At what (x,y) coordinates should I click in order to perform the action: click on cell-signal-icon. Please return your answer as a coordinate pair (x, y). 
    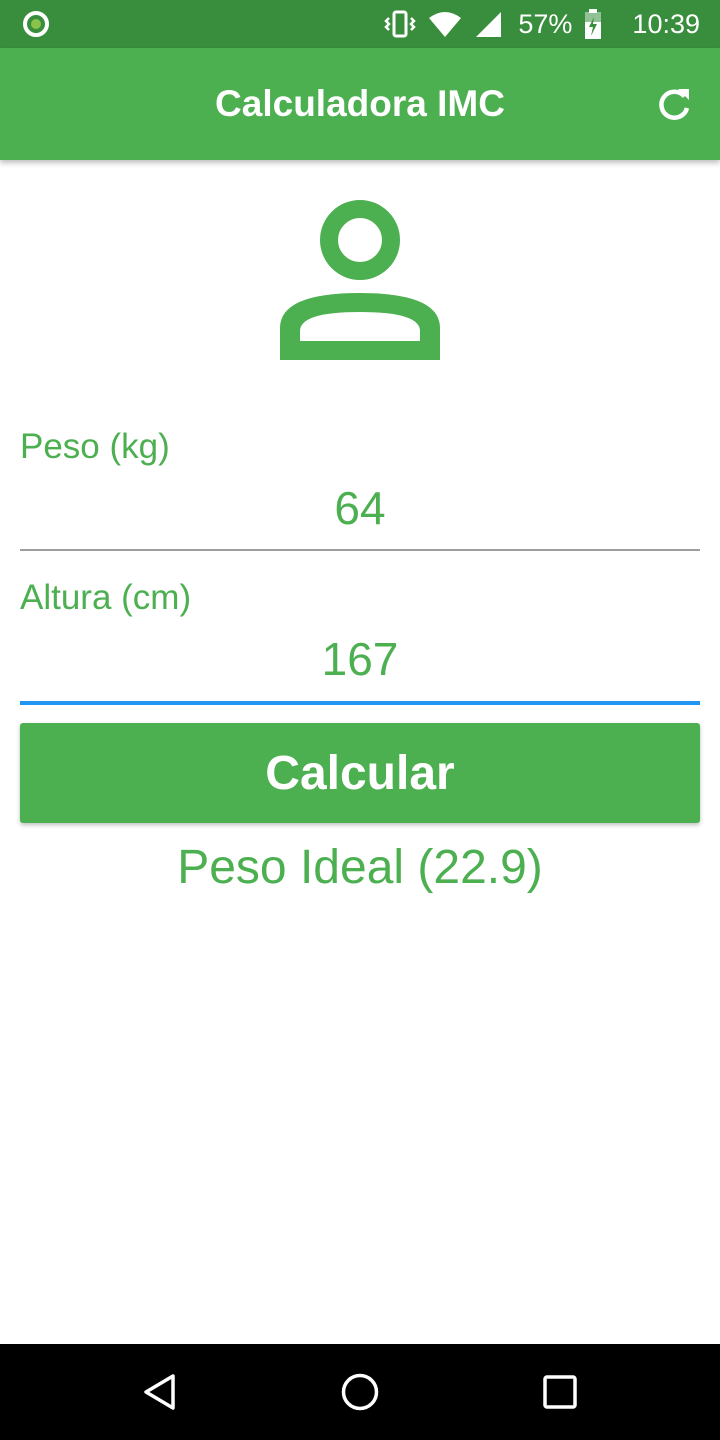
    Looking at the image, I should click on (488, 24).